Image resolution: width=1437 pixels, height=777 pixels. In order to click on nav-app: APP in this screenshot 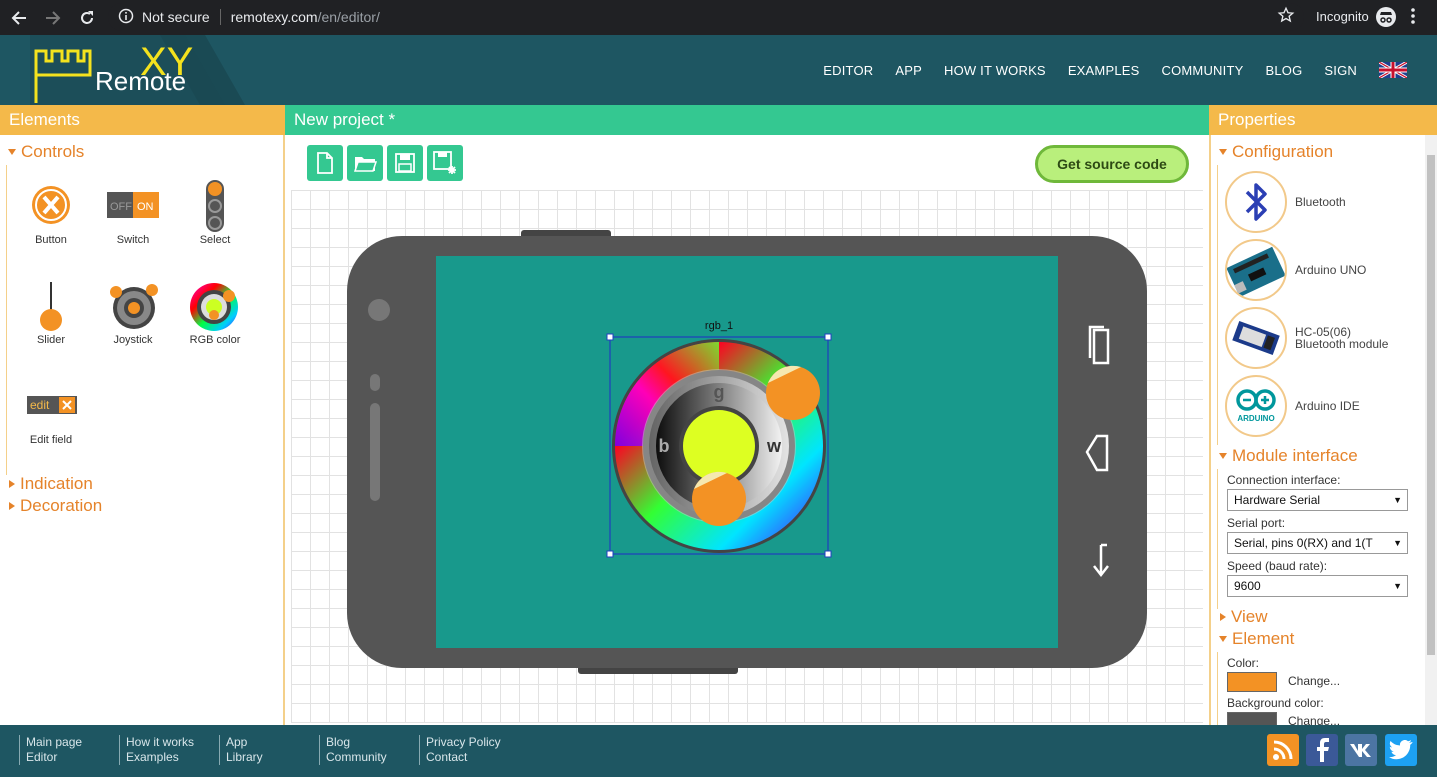, I will do `click(908, 70)`.